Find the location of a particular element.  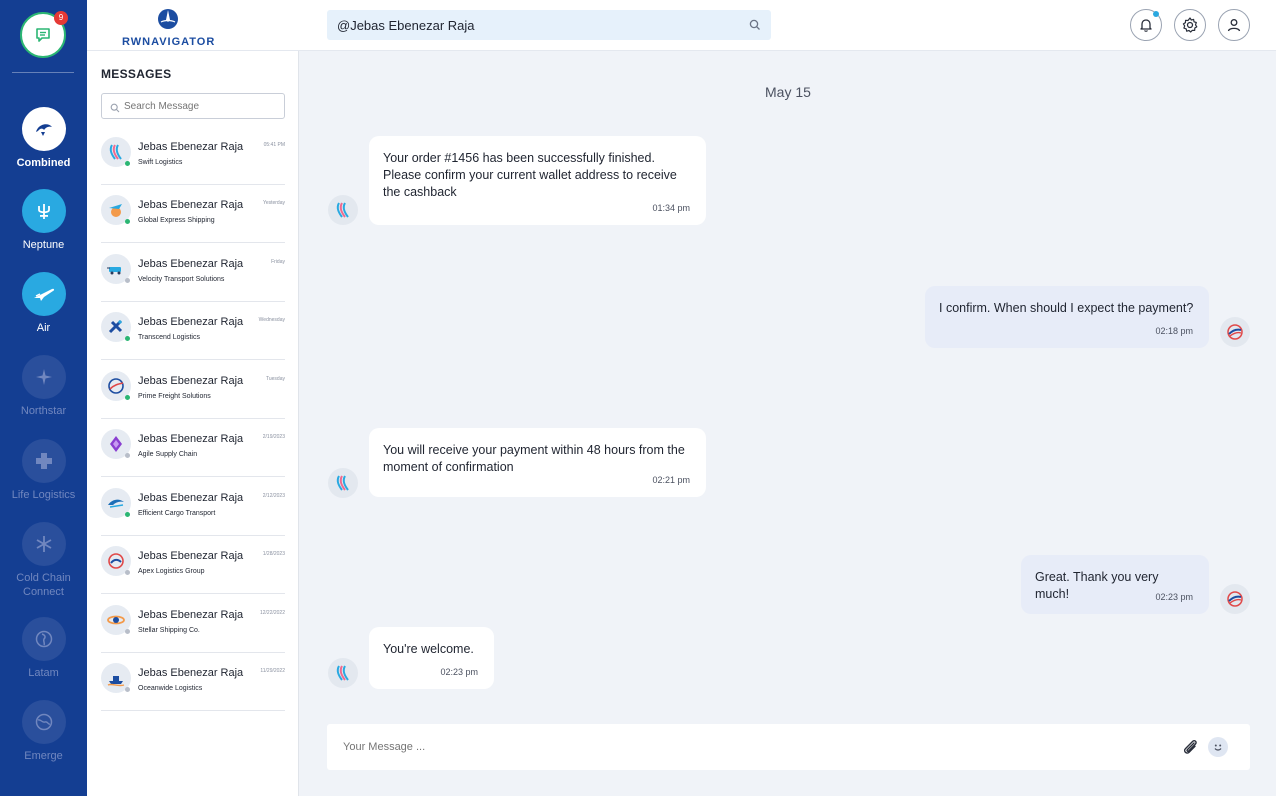

rail-item-emerge: Emerge is located at coordinates (43, 731).